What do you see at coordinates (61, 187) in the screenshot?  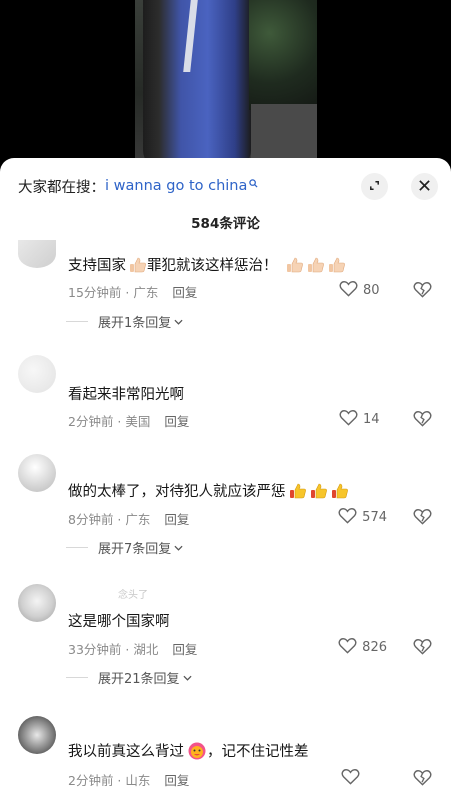 I see `trending-search-prefix: 大家都在搜：` at bounding box center [61, 187].